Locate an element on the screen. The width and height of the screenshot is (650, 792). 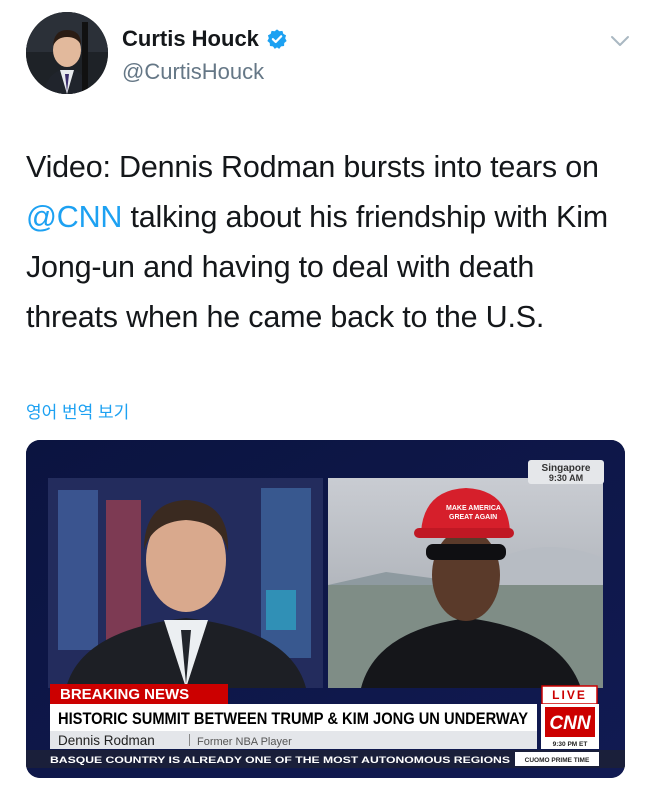
avatar is located at coordinates (67, 53).